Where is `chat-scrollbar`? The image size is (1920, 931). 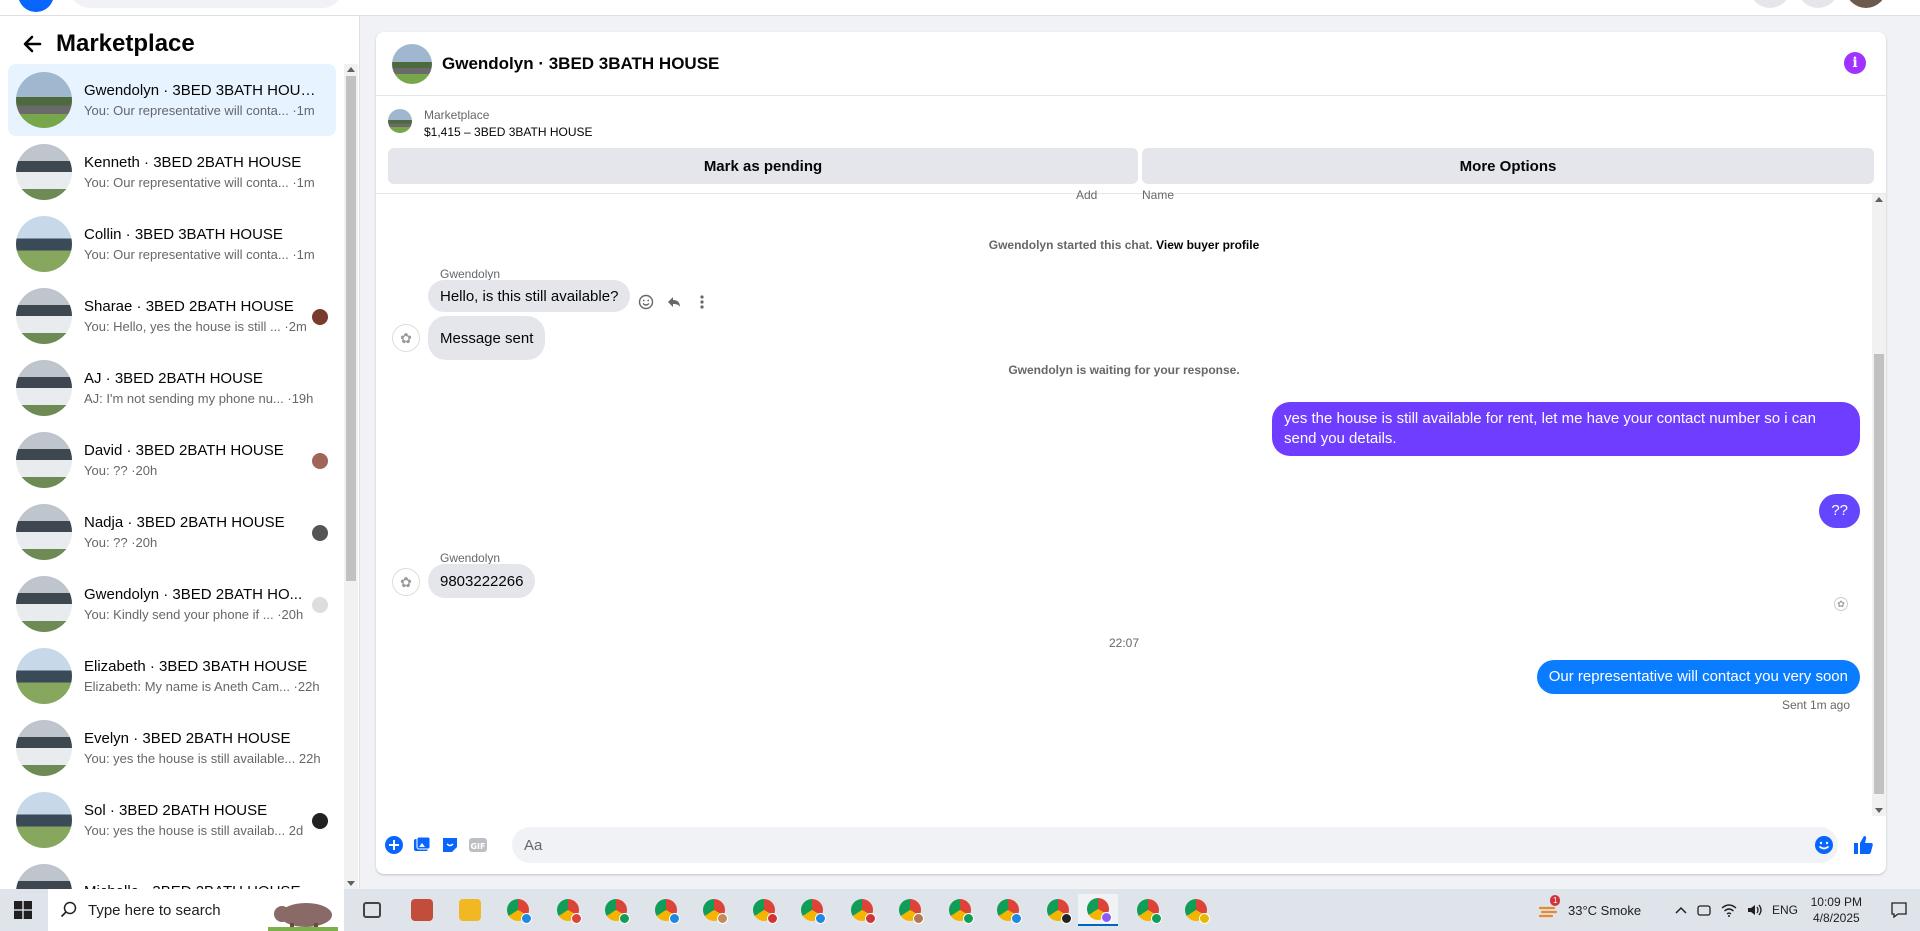 chat-scrollbar is located at coordinates (1879, 505).